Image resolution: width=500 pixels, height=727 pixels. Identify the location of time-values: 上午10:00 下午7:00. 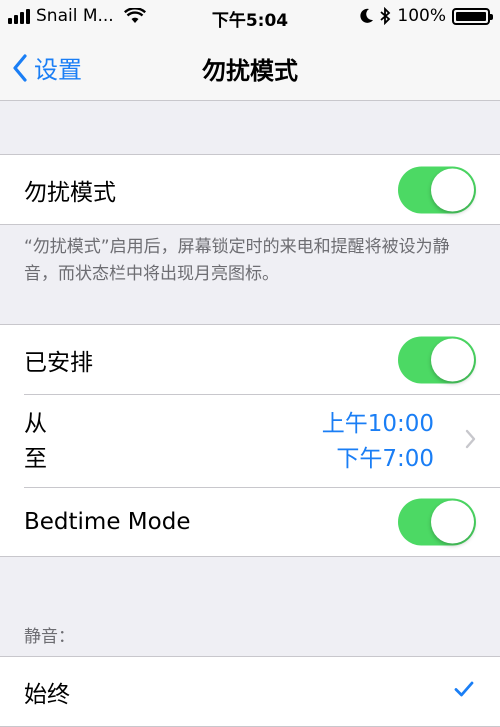
(378, 442).